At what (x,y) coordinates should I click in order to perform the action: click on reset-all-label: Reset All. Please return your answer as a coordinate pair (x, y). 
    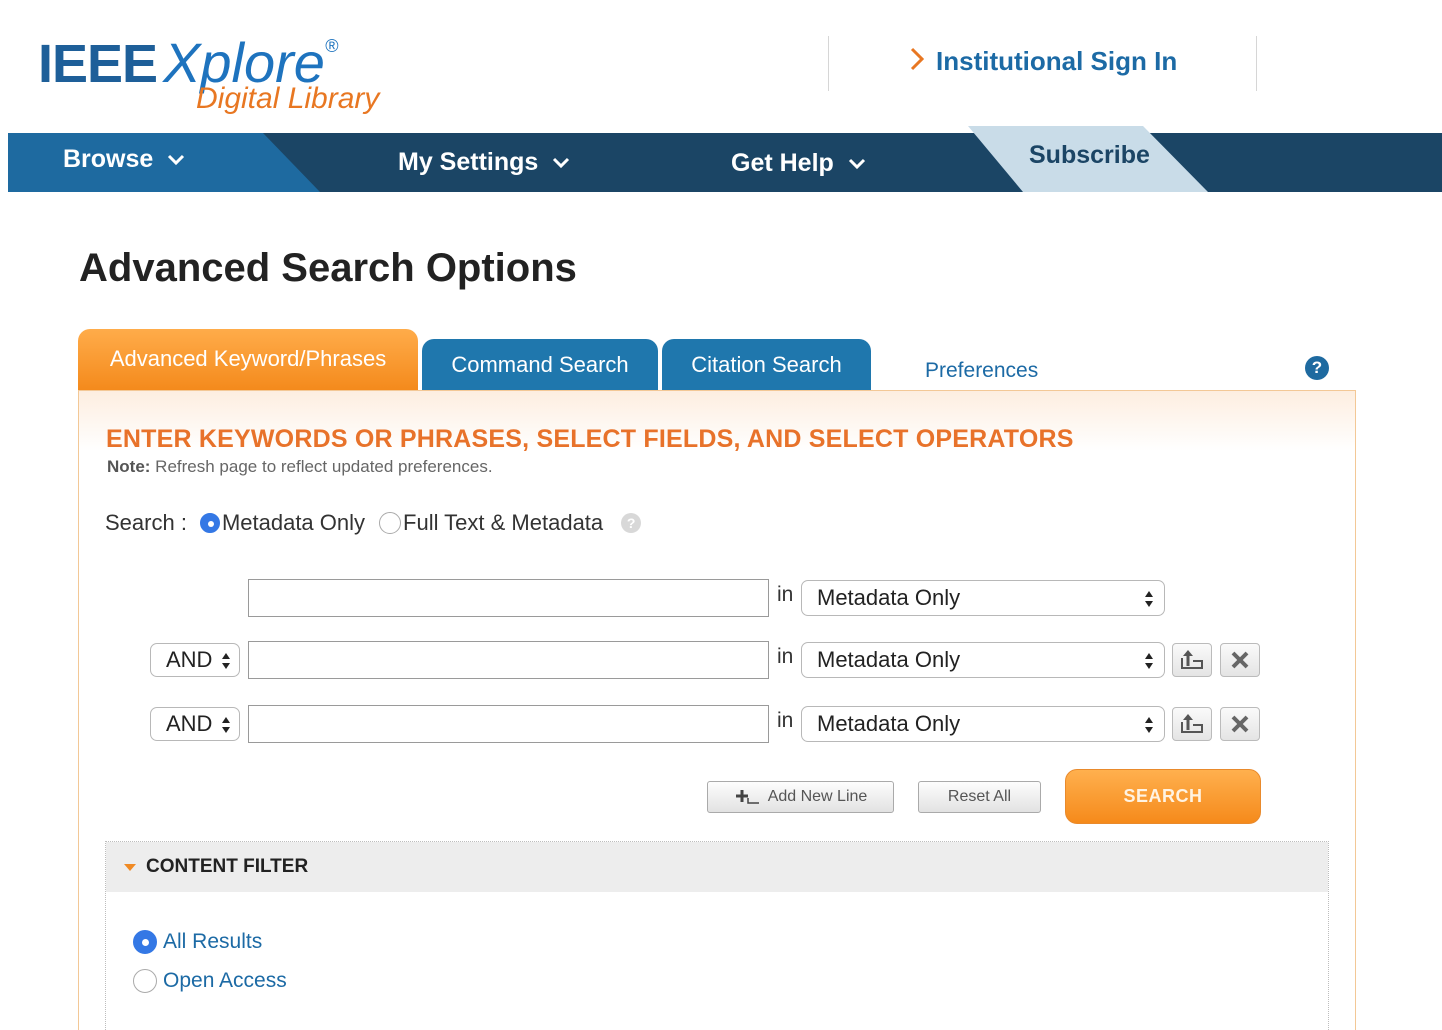
    Looking at the image, I should click on (979, 796).